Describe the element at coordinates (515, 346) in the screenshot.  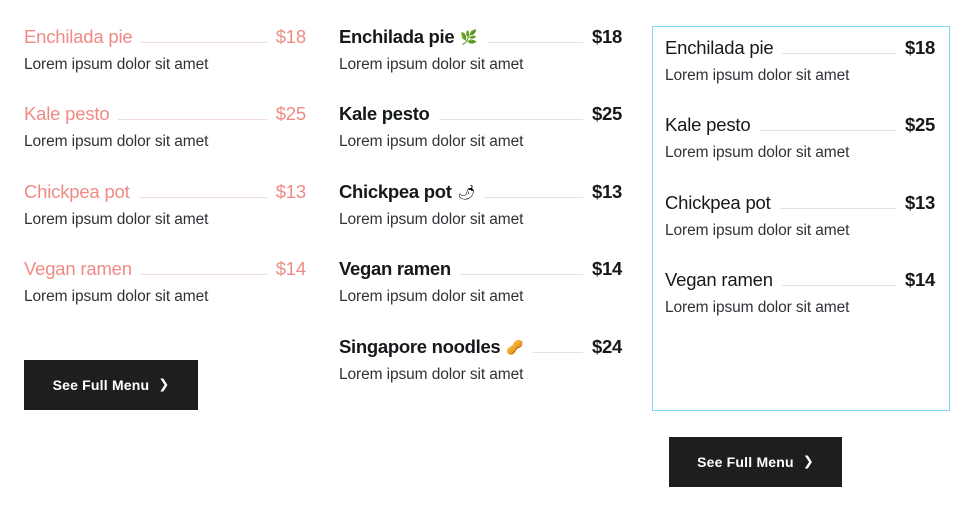
I see `peanuts-emoji: 🥜` at that location.